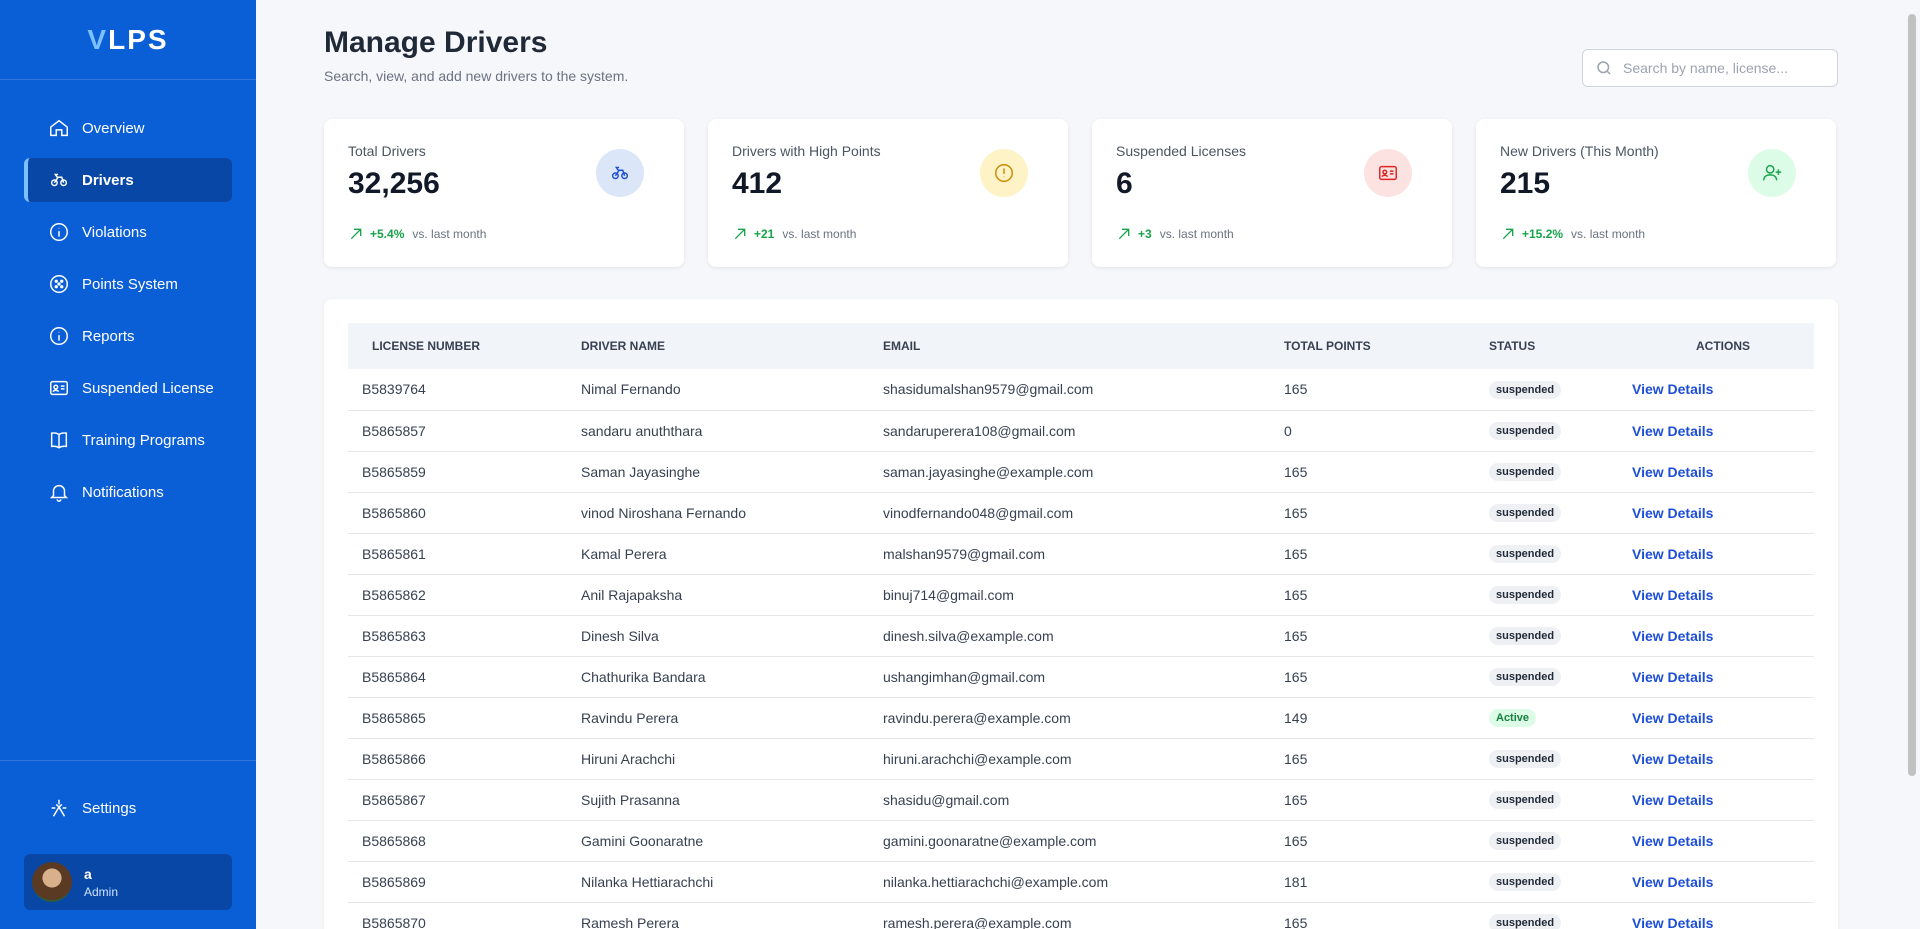  I want to click on email-cell: dinesh.silva@example.com, so click(1083, 636).